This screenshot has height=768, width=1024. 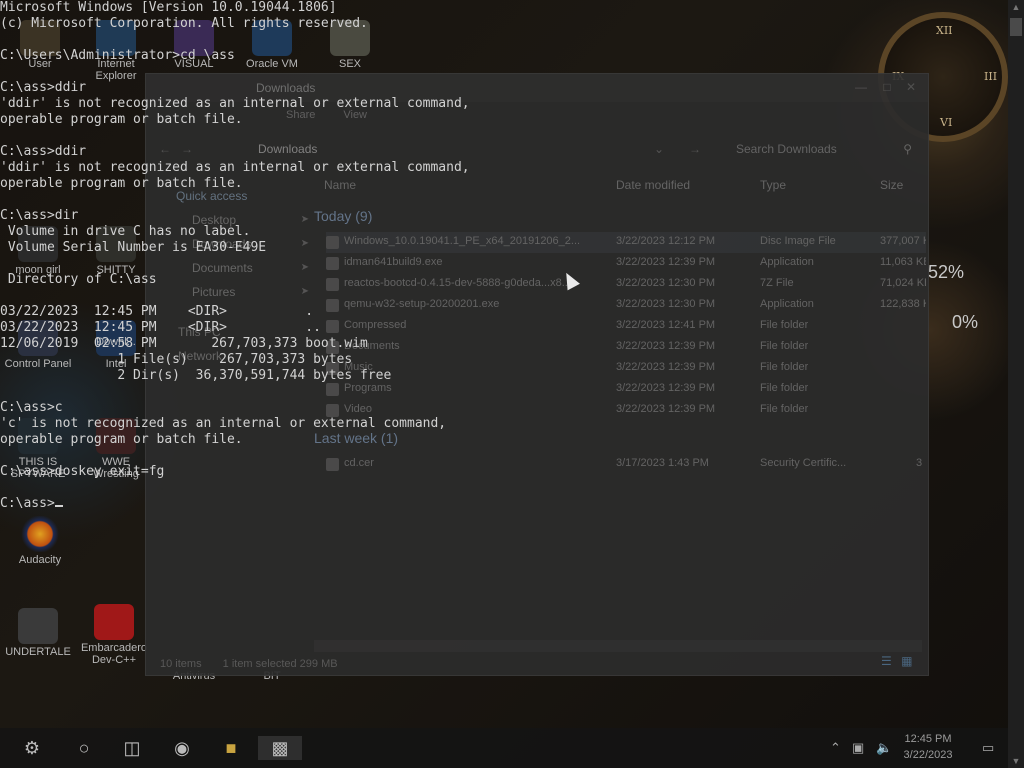 What do you see at coordinates (928, 755) in the screenshot?
I see `clock-date: 3/22/2023` at bounding box center [928, 755].